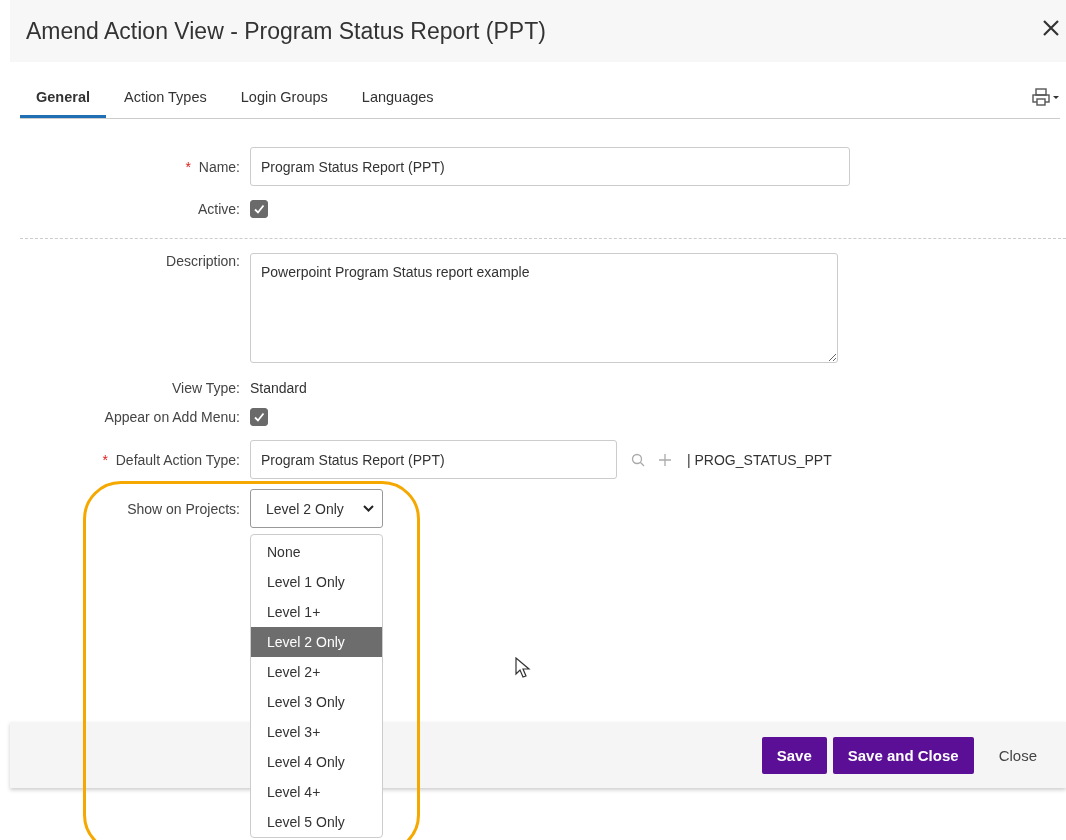 Image resolution: width=1066 pixels, height=840 pixels. I want to click on name-field: Program Status Report (PPT), so click(550, 166).